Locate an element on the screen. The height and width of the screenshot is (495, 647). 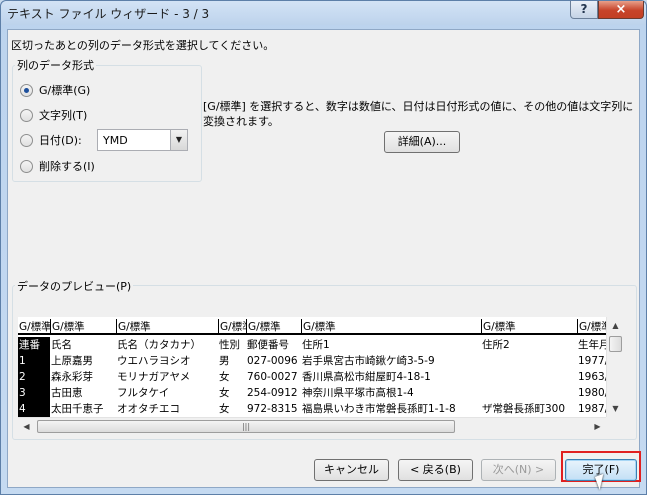
table-cell: 福島県いわき市常磐長孫町1-1-8 is located at coordinates (379, 409).